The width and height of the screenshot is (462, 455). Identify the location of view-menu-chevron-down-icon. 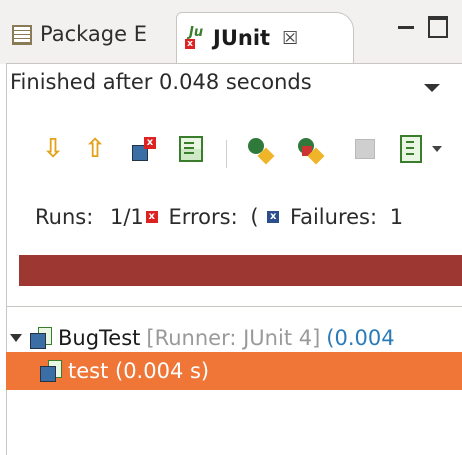
(432, 88).